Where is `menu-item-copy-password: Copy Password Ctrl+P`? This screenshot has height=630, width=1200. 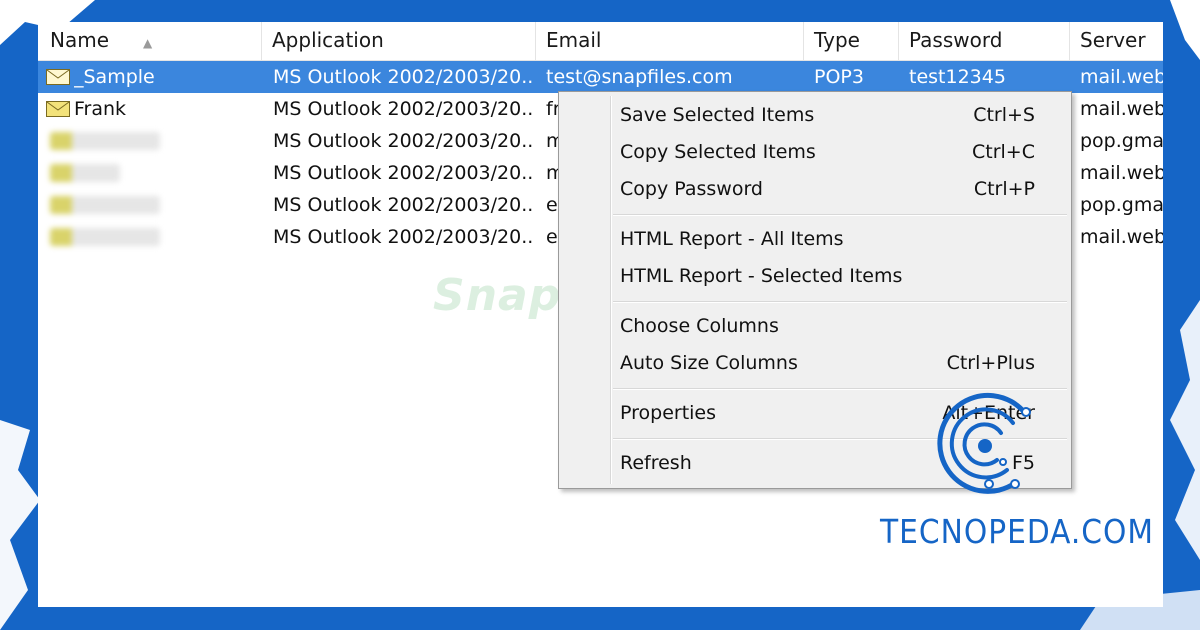
menu-item-copy-password: Copy Password Ctrl+P is located at coordinates (815, 189).